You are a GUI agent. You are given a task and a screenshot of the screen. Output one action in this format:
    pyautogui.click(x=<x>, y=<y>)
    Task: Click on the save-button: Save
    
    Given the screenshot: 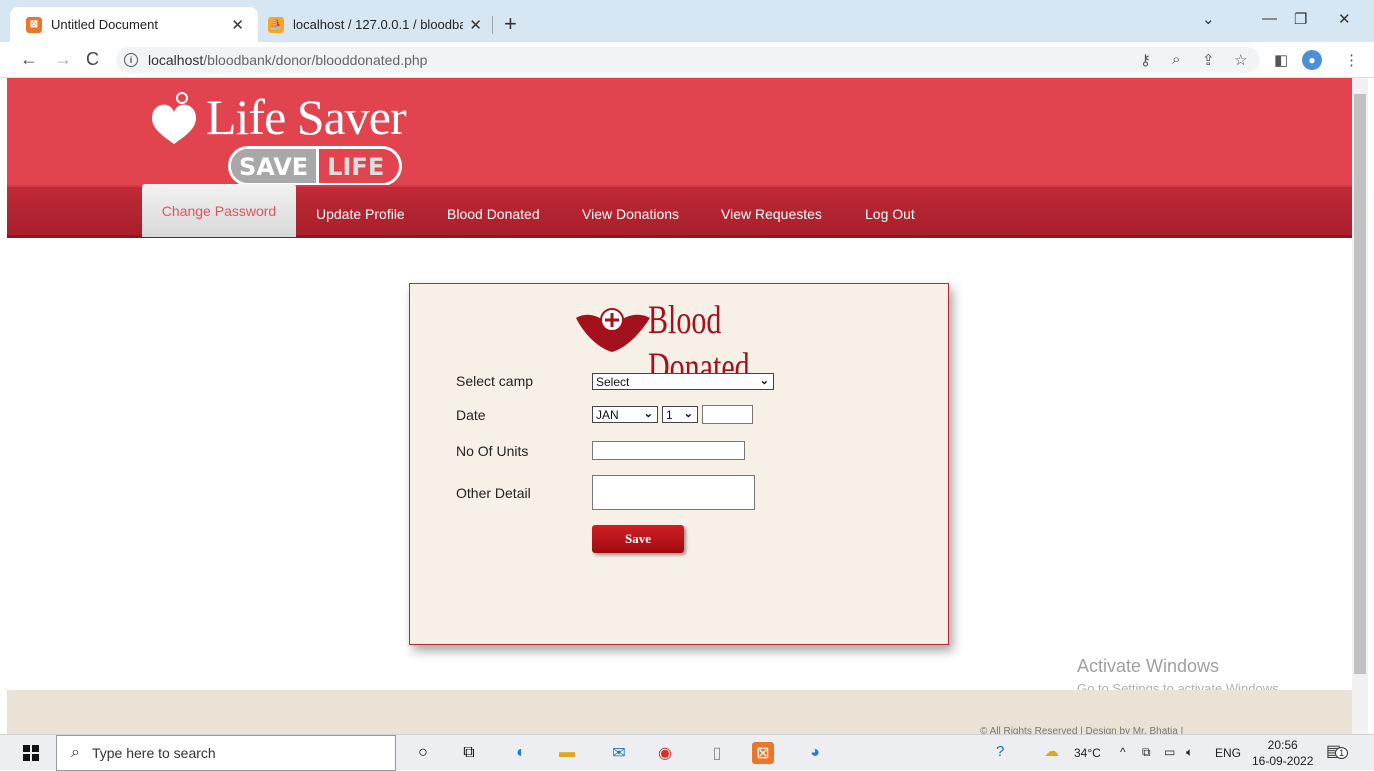 What is the action you would take?
    pyautogui.click(x=638, y=539)
    